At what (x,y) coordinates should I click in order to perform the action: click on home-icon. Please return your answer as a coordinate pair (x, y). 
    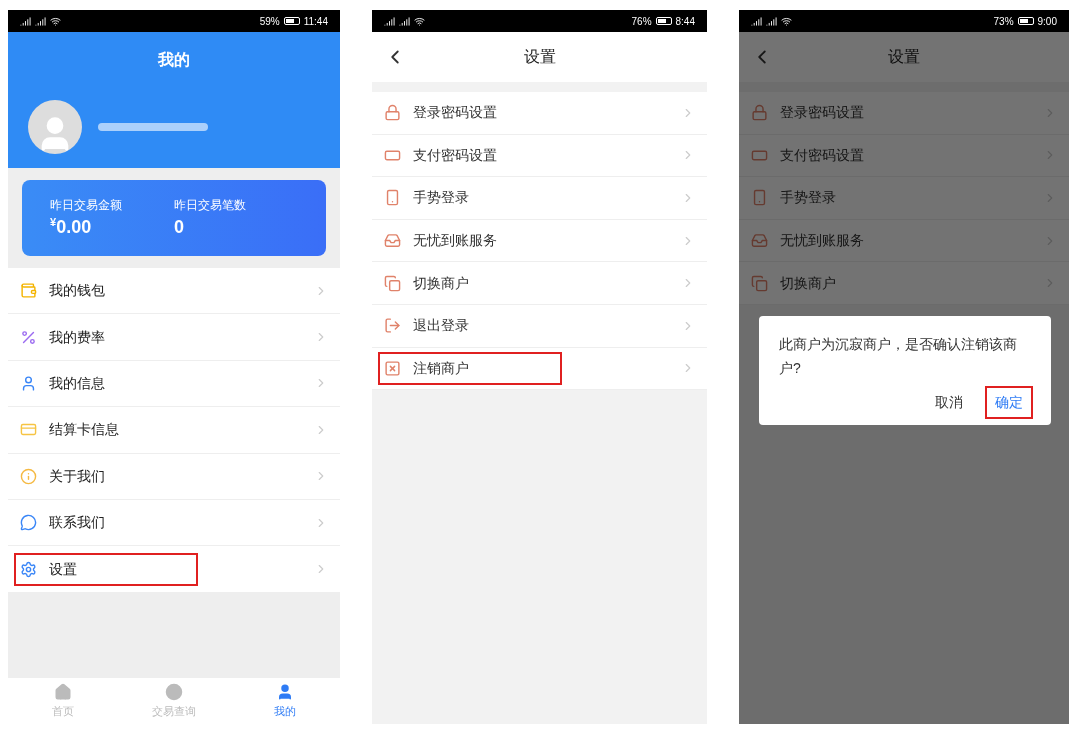
    Looking at the image, I should click on (63, 691).